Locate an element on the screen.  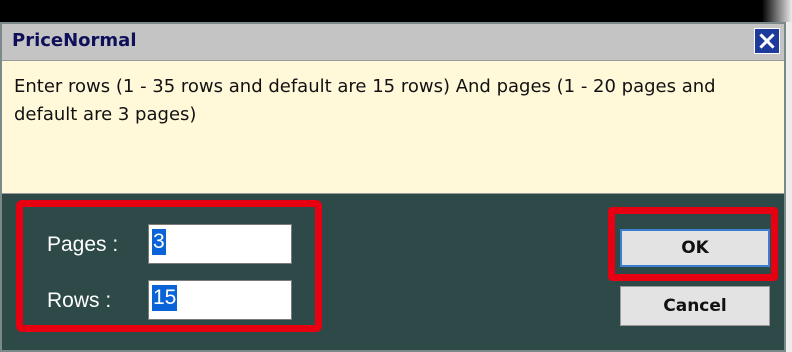
background-window-edge is located at coordinates (396, 11).